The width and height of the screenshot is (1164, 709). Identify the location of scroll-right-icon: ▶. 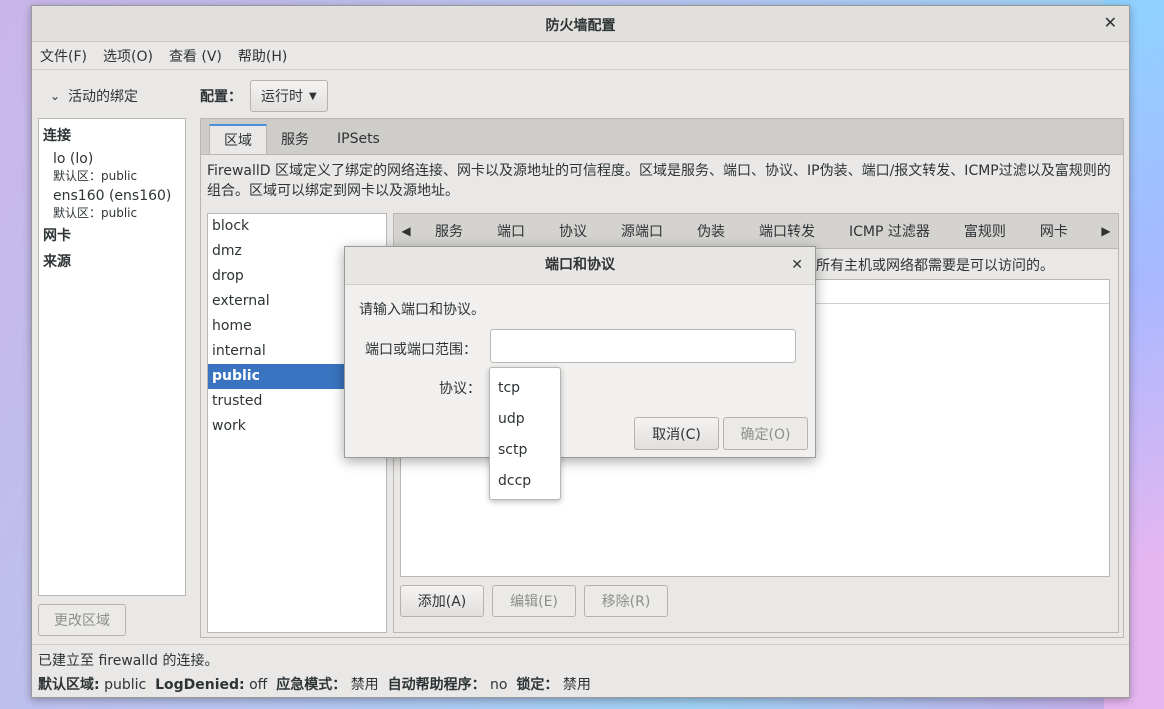
(1106, 231).